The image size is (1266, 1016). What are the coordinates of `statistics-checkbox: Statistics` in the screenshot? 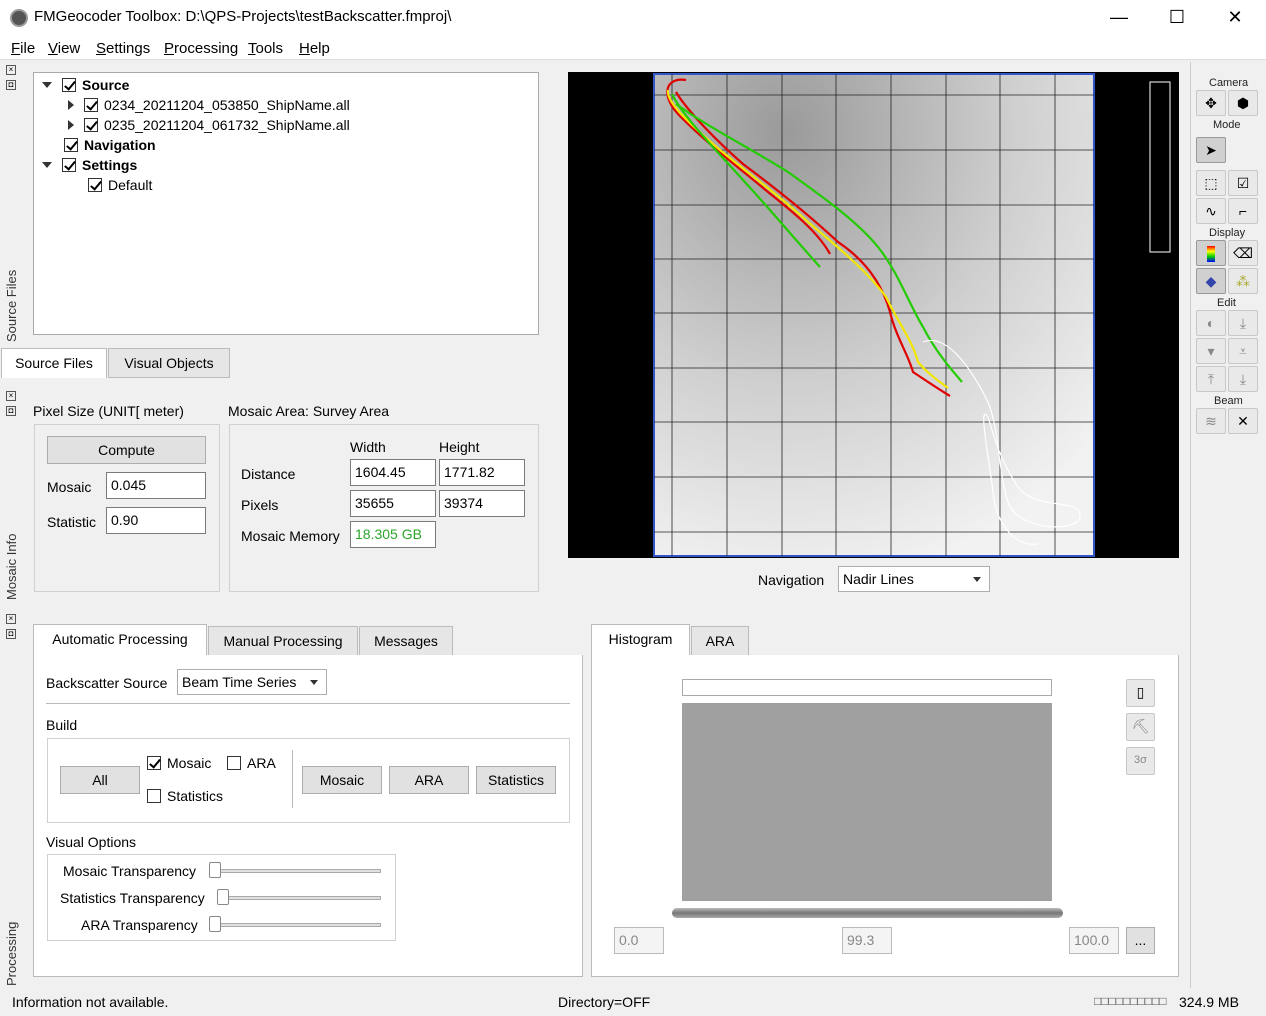 It's located at (185, 796).